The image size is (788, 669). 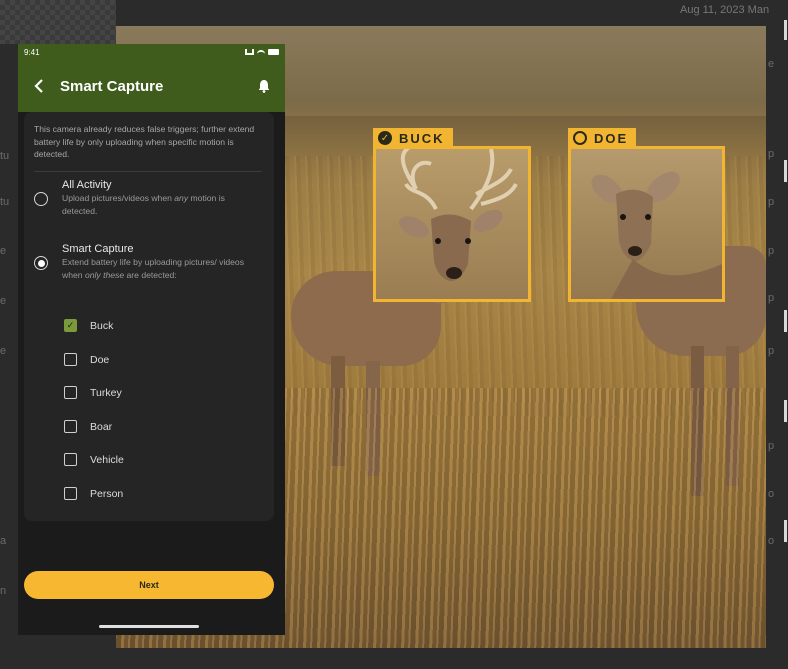 I want to click on buck-detection-tag: ✓ BUCK, so click(x=413, y=138).